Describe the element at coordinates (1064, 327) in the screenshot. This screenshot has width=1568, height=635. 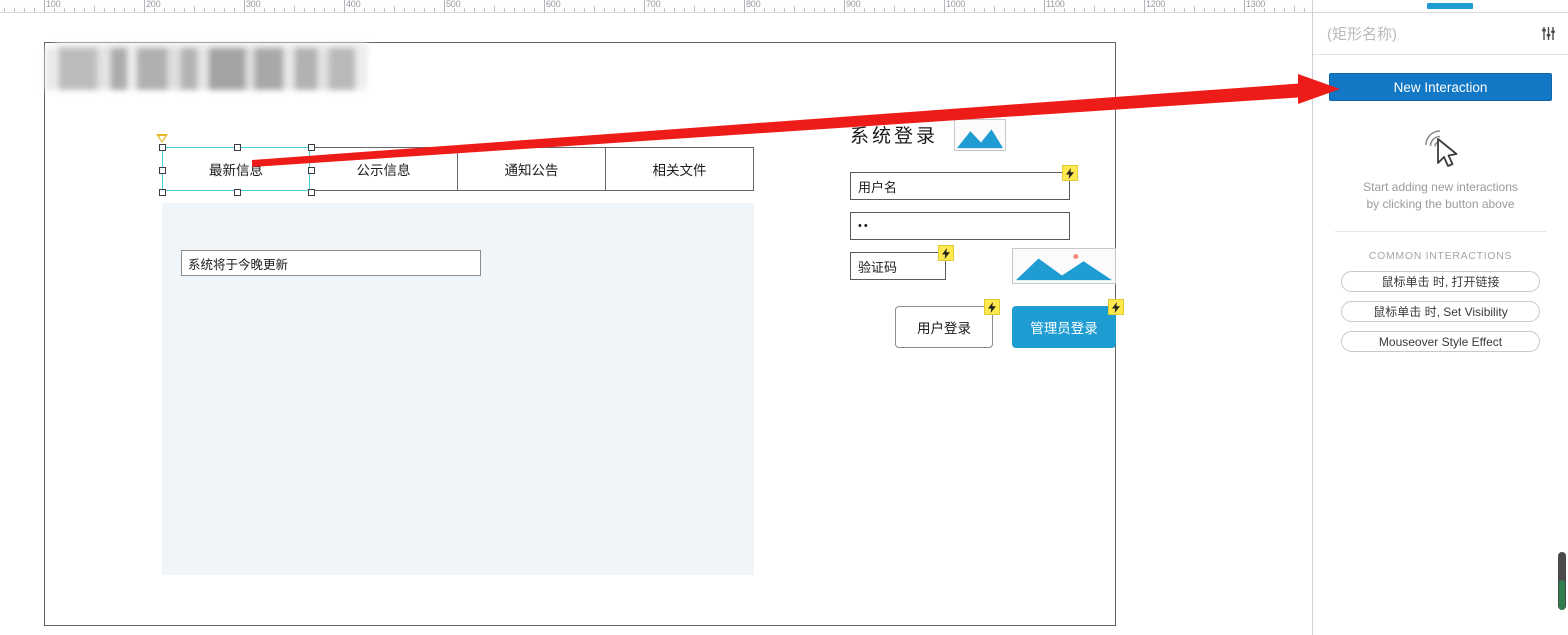
I see `admin-login-button: 管理员登录` at that location.